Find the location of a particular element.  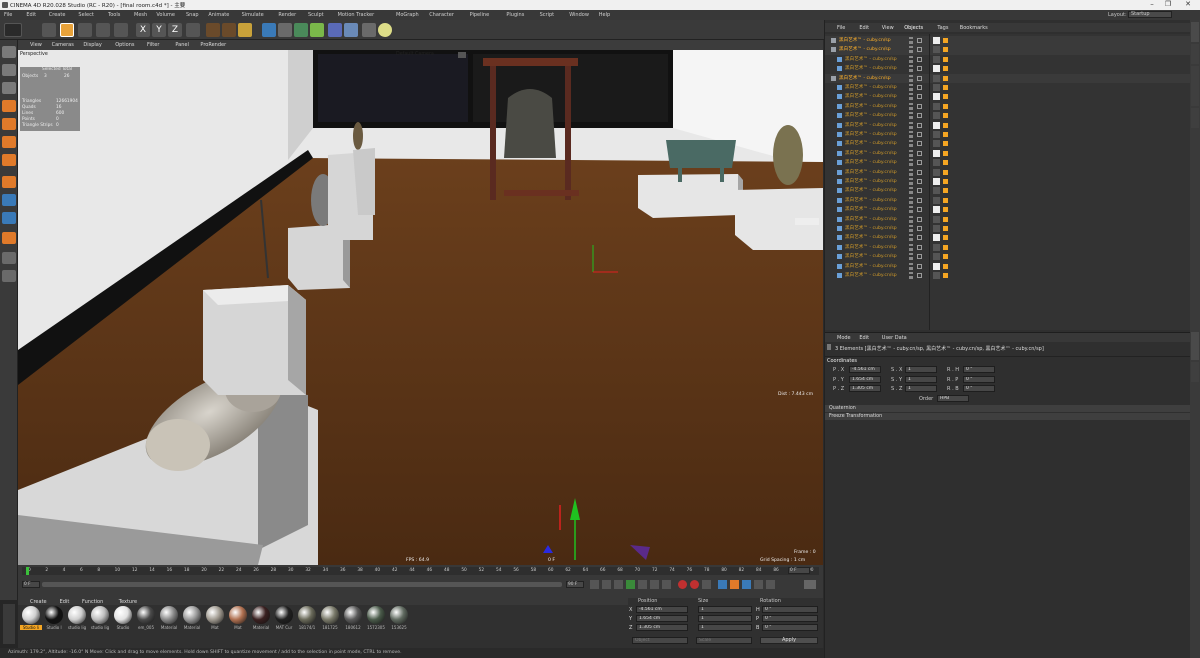

record-icon is located at coordinates (682, 584).